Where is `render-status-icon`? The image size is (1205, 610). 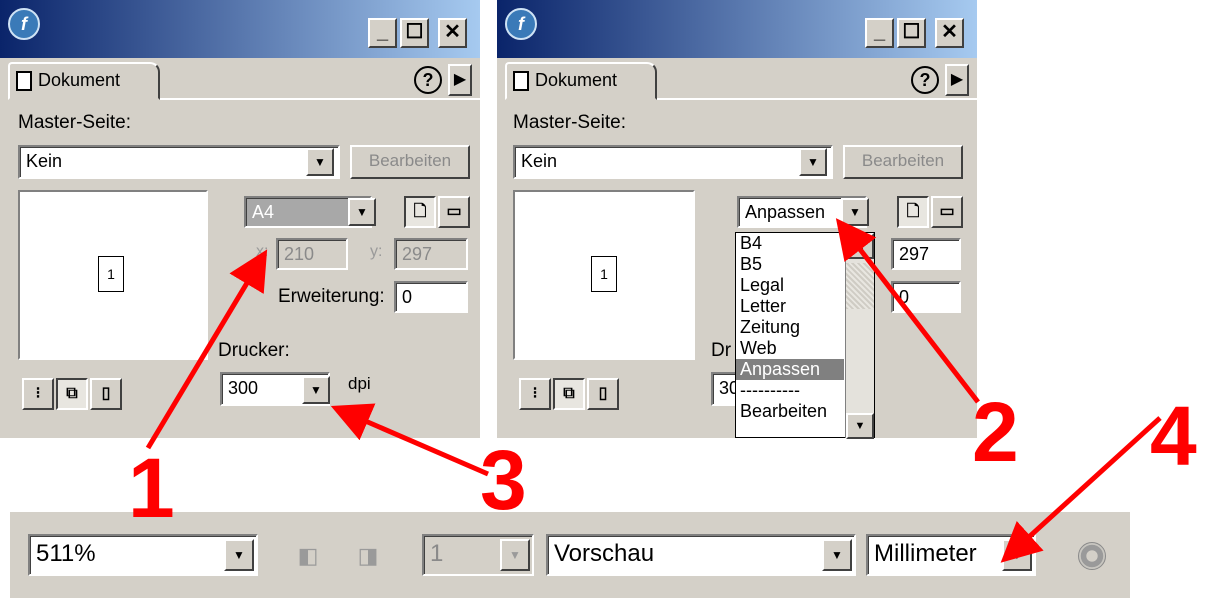 render-status-icon is located at coordinates (1092, 556).